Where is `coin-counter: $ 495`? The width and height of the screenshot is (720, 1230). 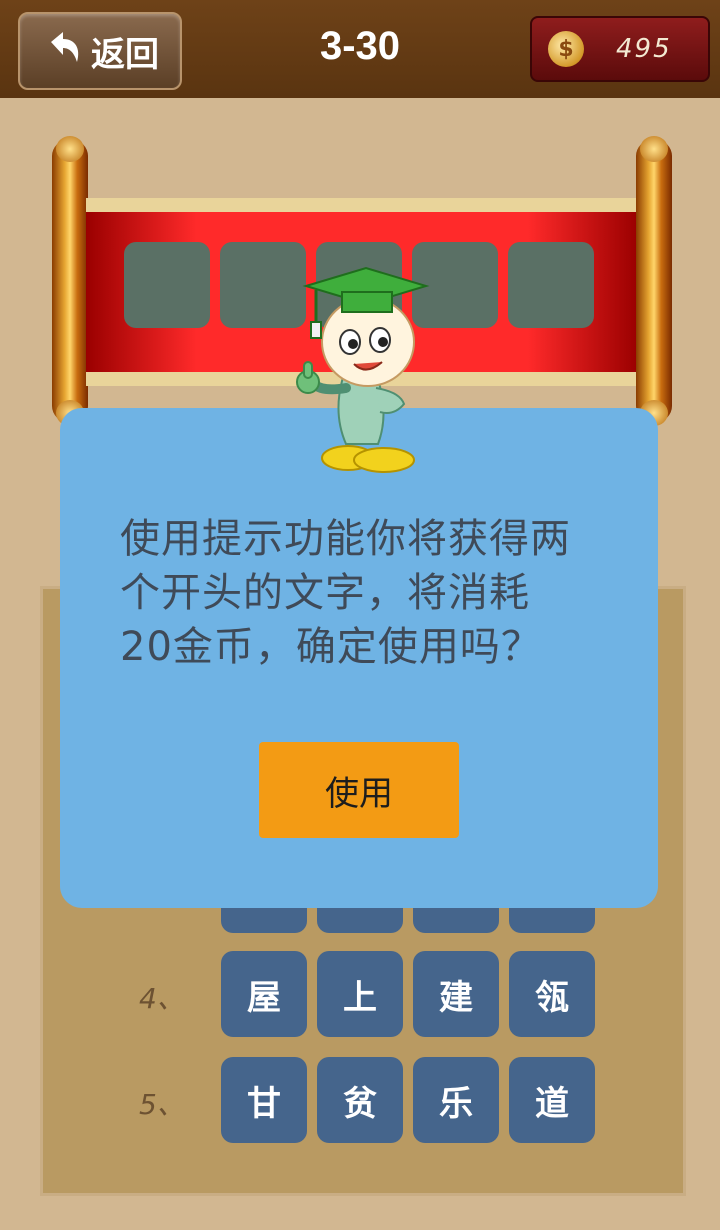 coin-counter: $ 495 is located at coordinates (620, 49).